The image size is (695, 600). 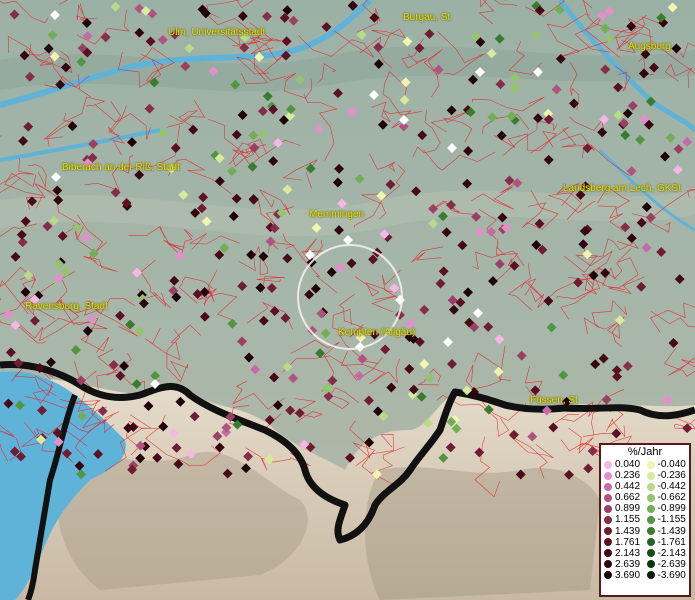 I want to click on legend-row: 0.236, so click(x=625, y=475).